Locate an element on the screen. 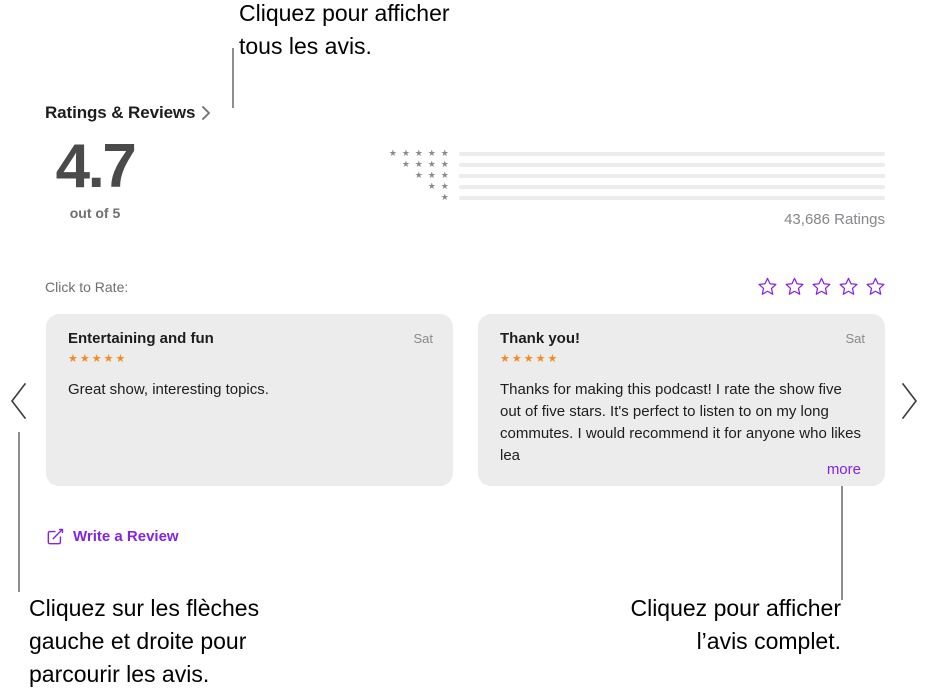 This screenshot has height=700, width=931. histogram-row: ★ ★ ★ is located at coordinates (636, 175).